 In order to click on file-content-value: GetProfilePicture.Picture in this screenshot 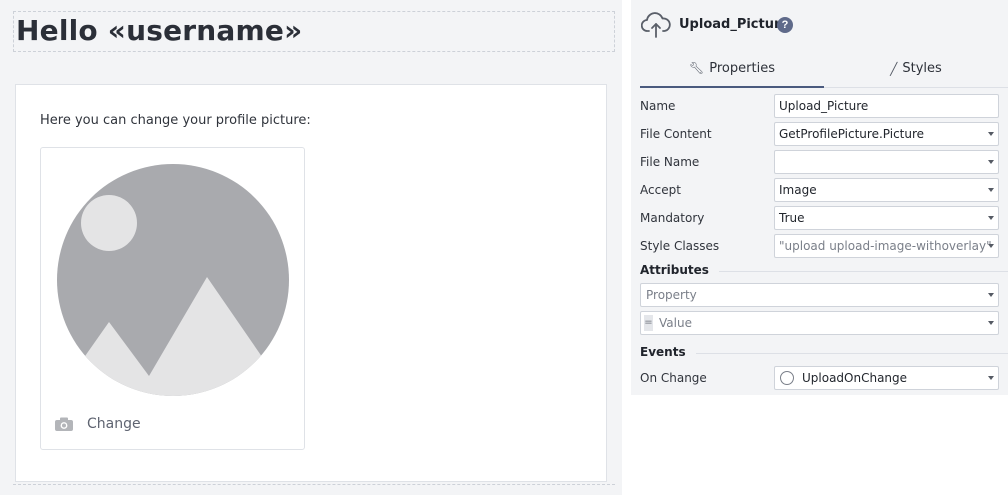, I will do `click(852, 134)`.